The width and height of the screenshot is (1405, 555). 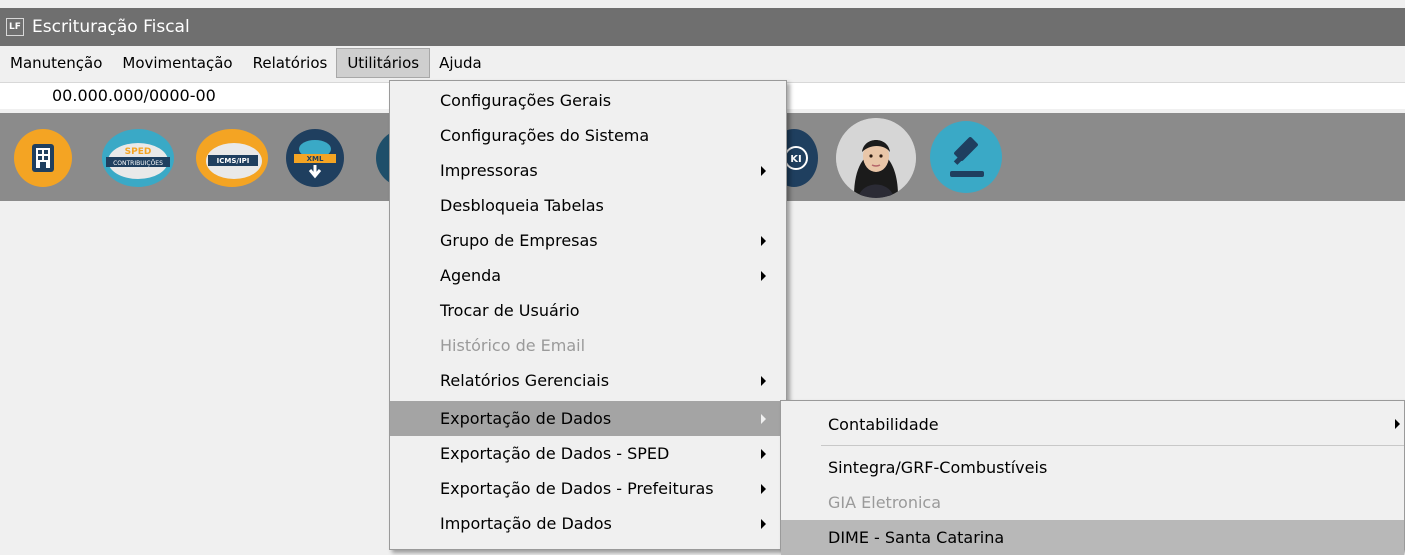 I want to click on menu-item-importacao-dados: Importação de Dados, so click(x=588, y=523).